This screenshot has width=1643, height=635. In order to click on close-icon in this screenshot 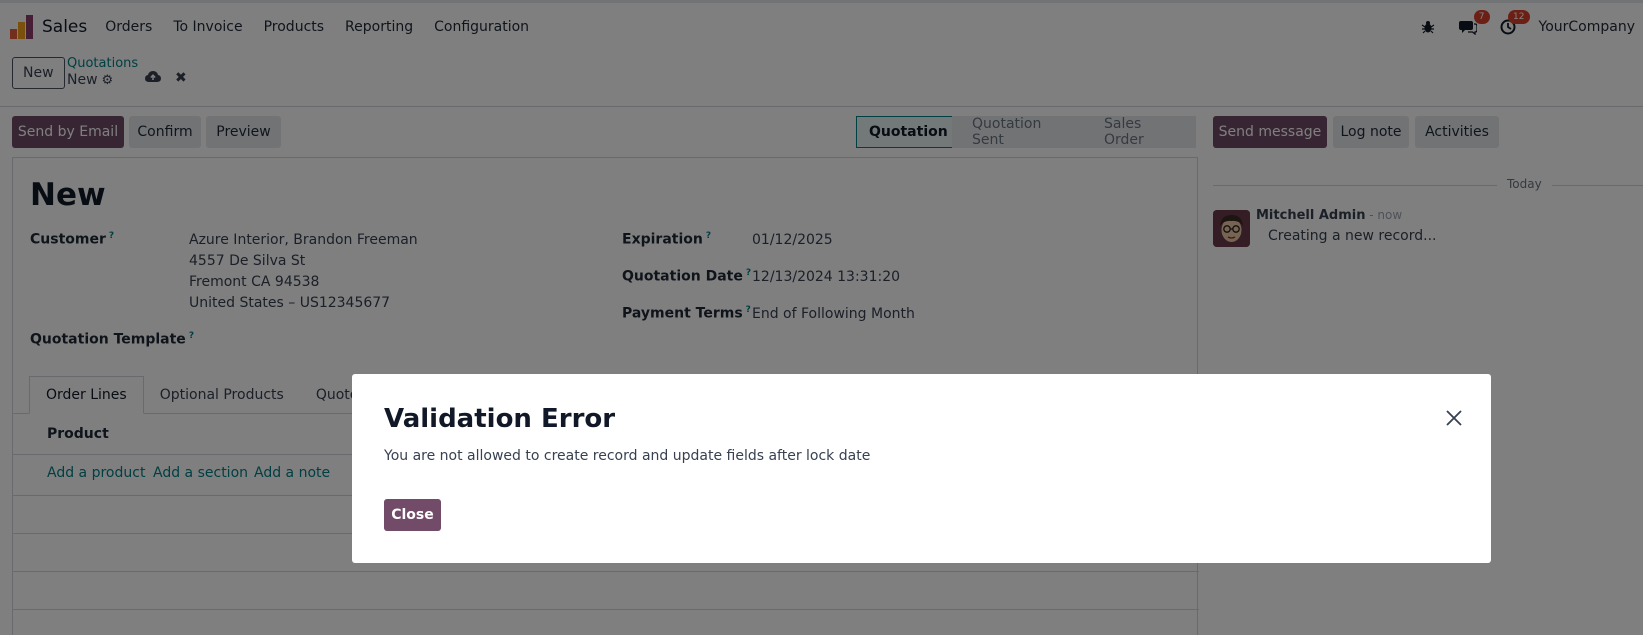, I will do `click(1454, 418)`.